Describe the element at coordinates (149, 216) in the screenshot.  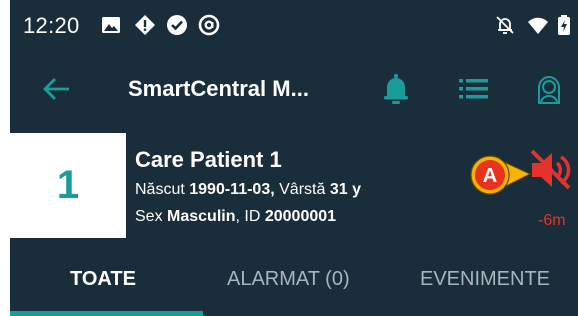
I see `sex-label: Sex` at that location.